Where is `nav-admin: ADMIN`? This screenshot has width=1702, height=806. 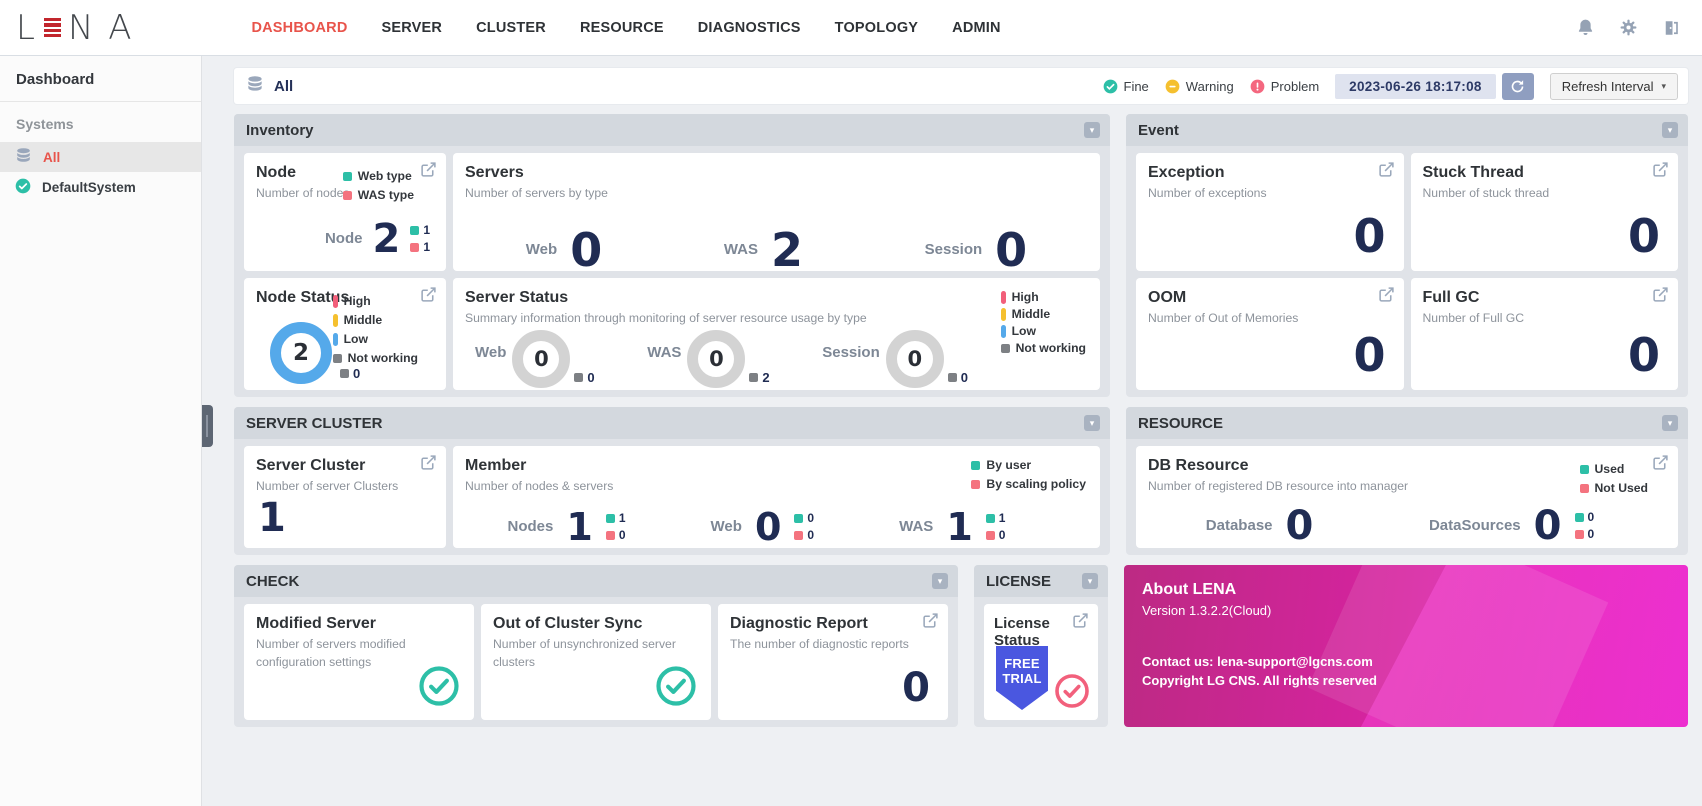 nav-admin: ADMIN is located at coordinates (976, 28).